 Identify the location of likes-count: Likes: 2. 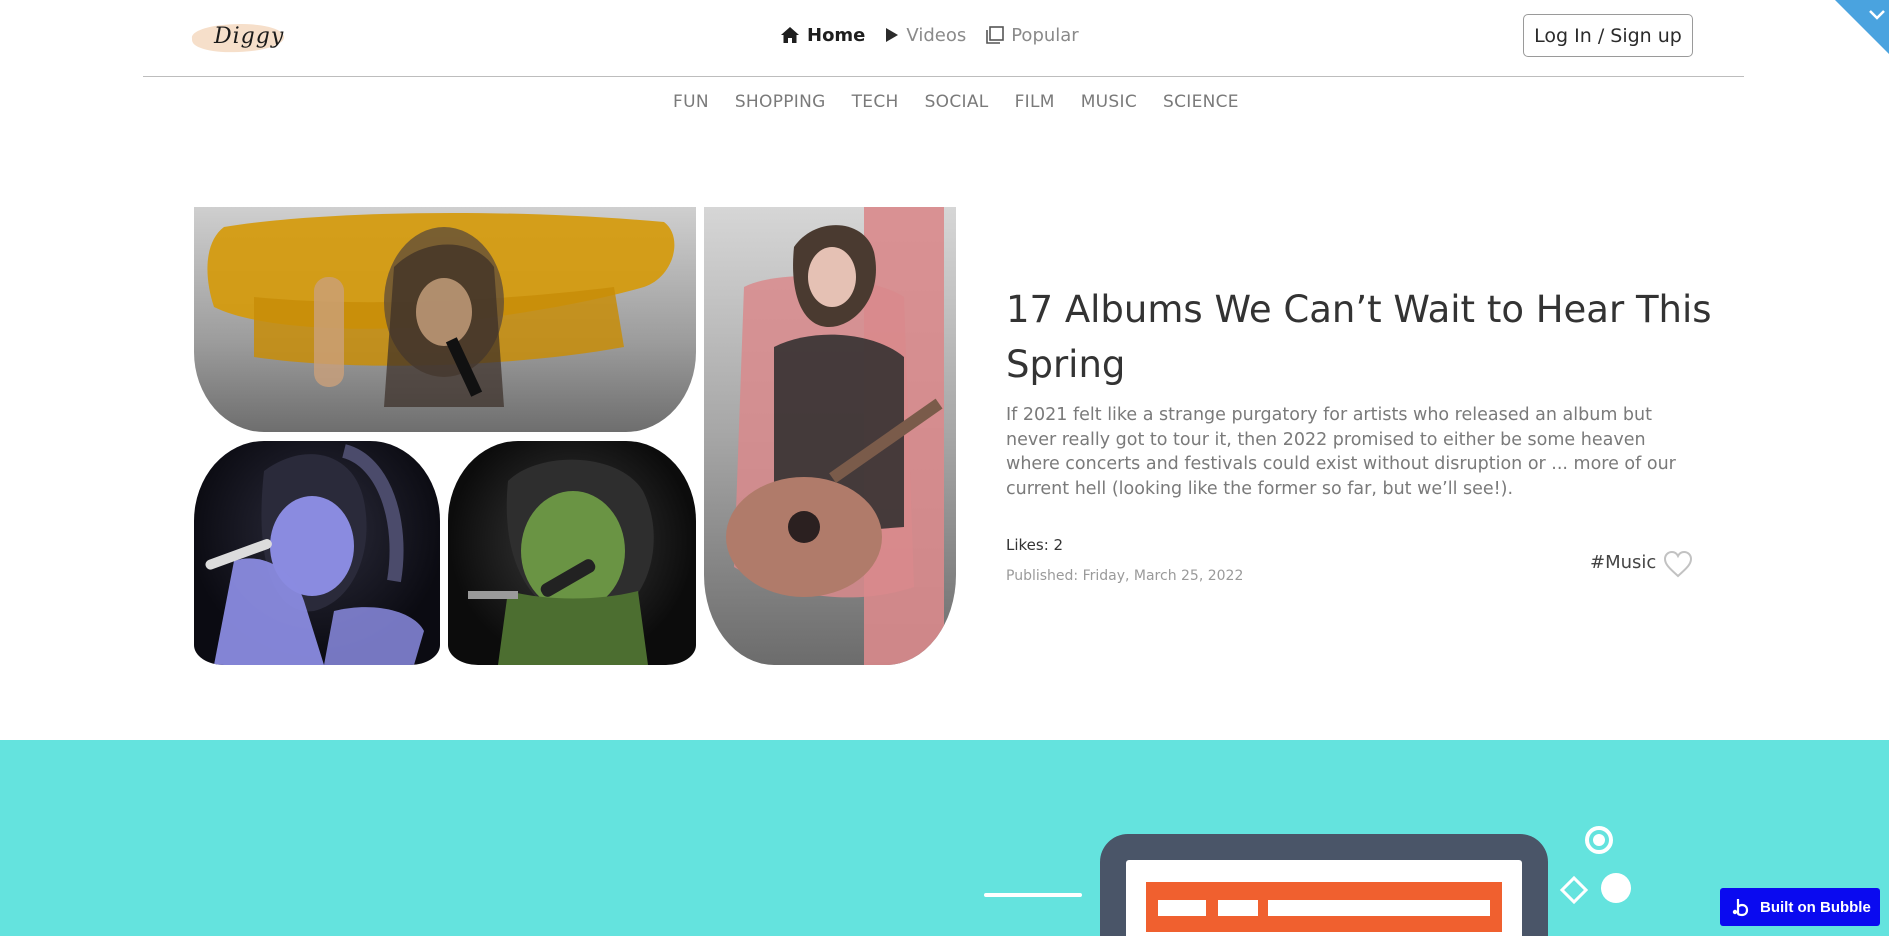
(1035, 545).